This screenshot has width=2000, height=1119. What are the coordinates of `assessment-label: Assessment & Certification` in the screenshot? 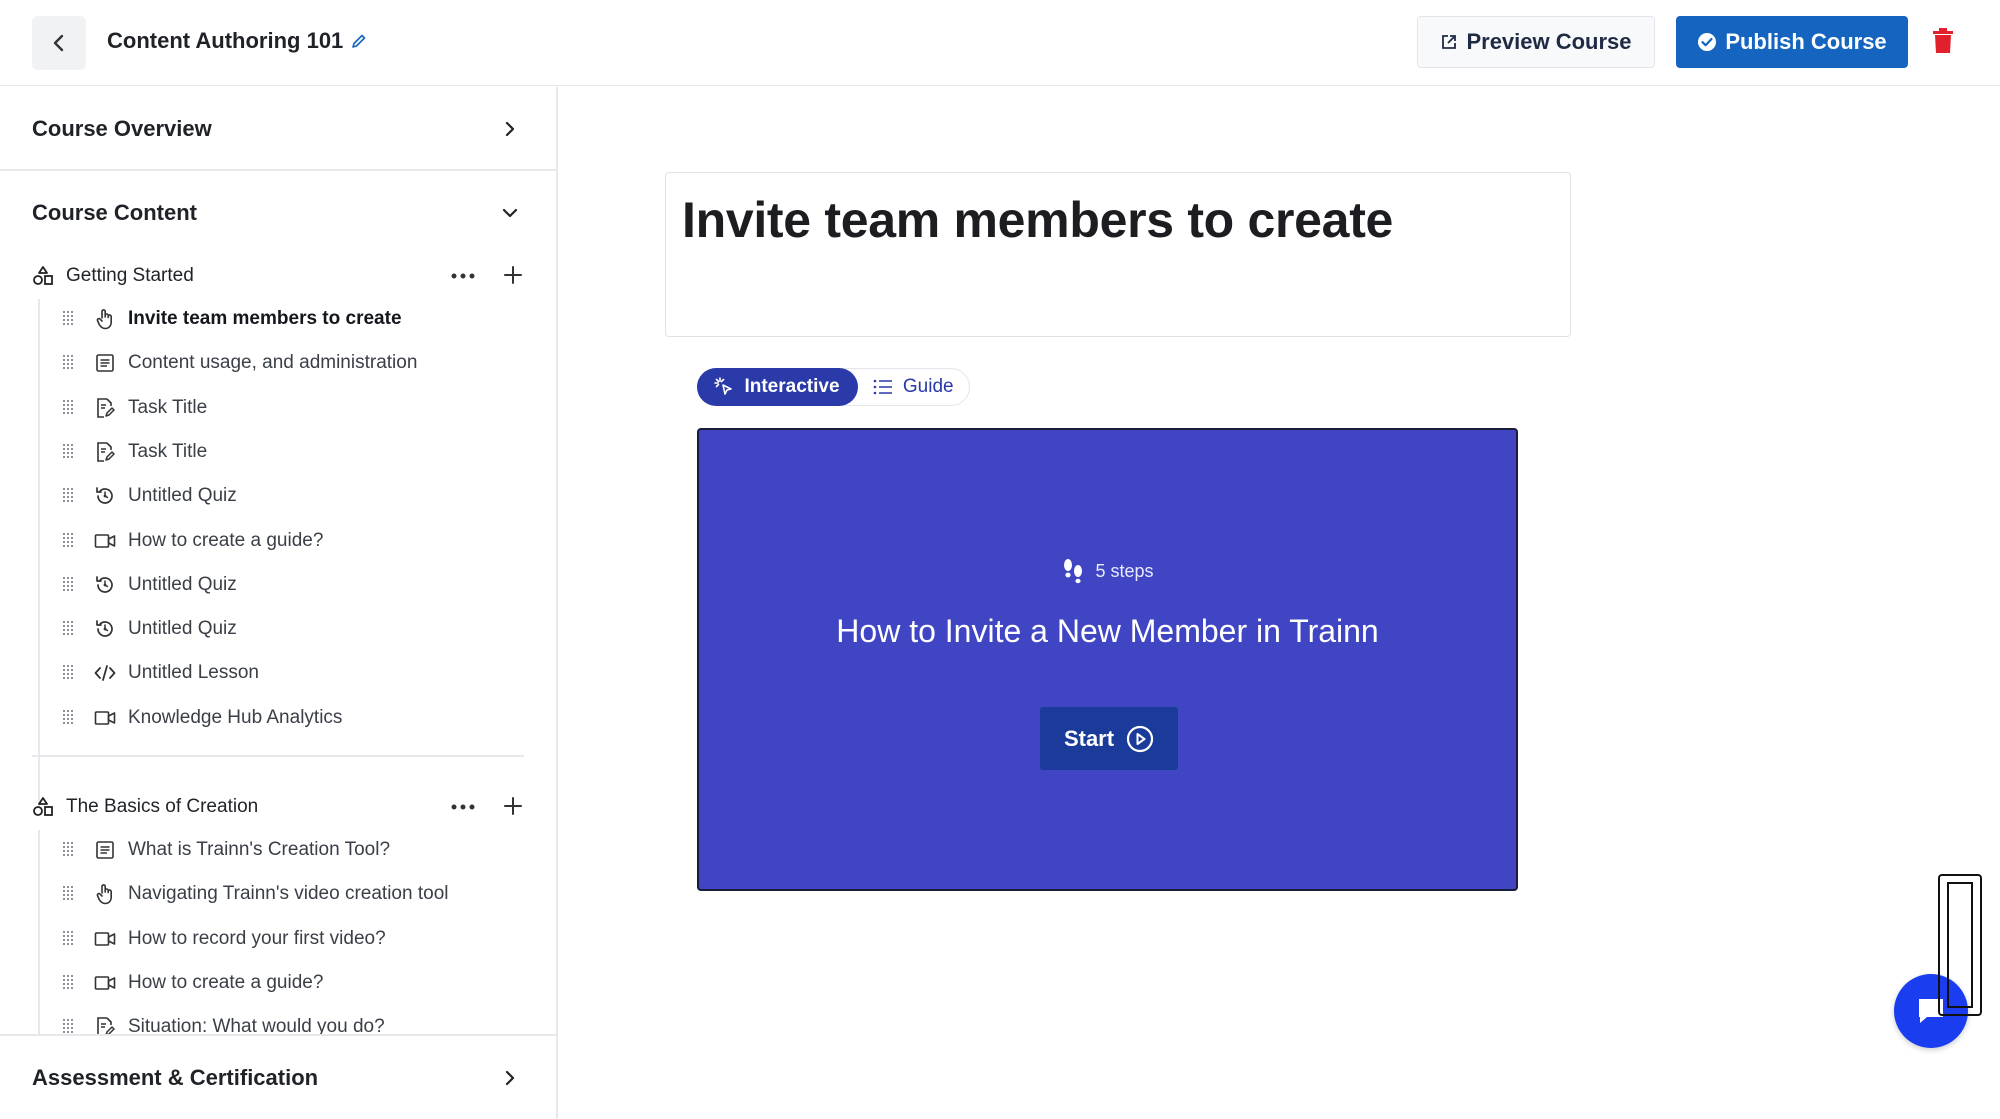 It's located at (175, 1077).